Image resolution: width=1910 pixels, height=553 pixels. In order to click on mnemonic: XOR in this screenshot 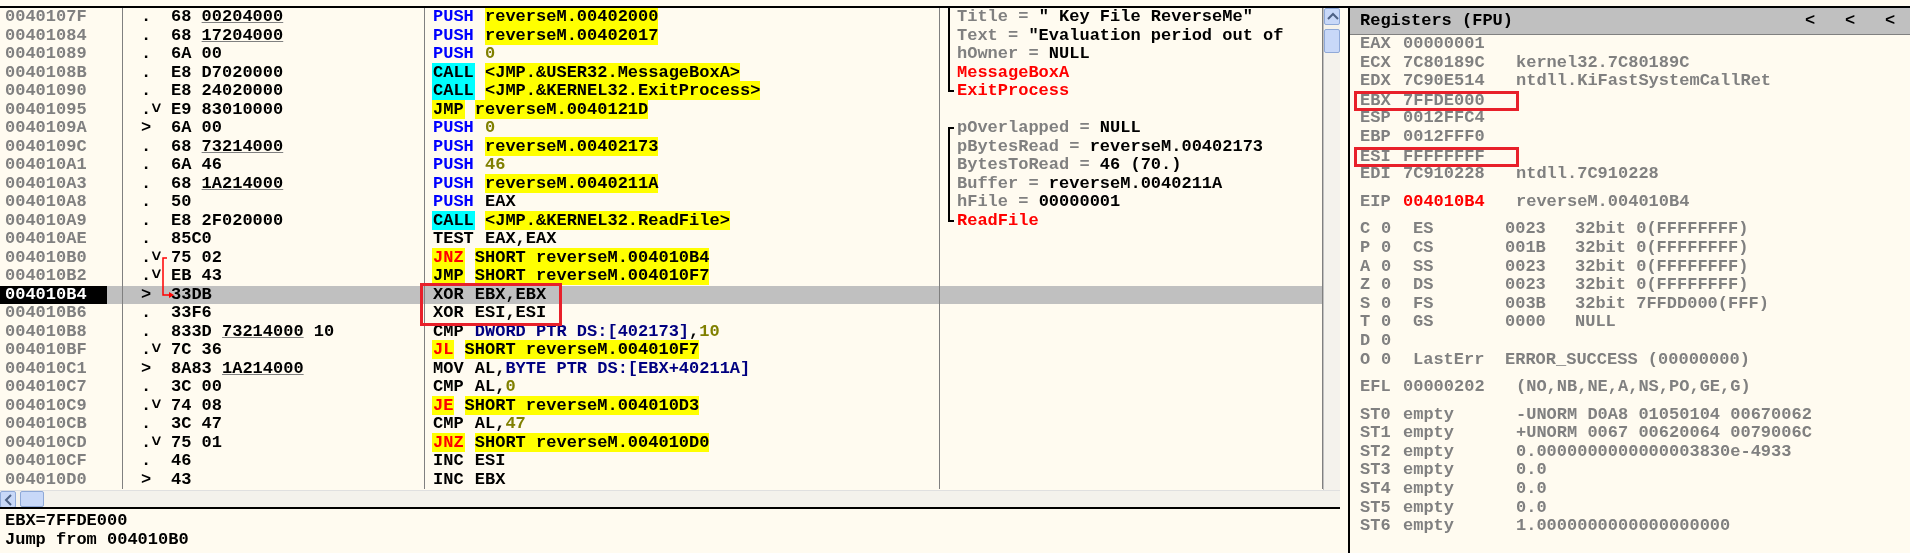, I will do `click(448, 294)`.